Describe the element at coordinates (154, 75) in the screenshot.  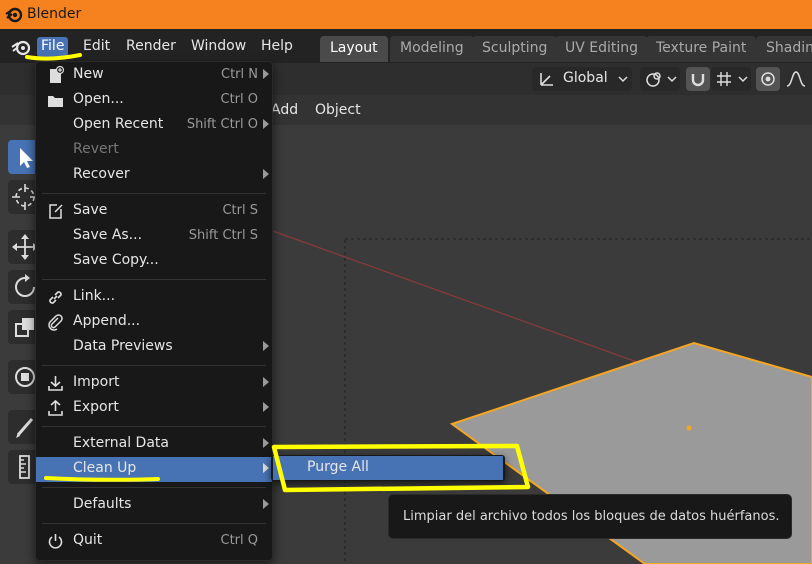
I see `menu-item-new: New Ctrl N` at that location.